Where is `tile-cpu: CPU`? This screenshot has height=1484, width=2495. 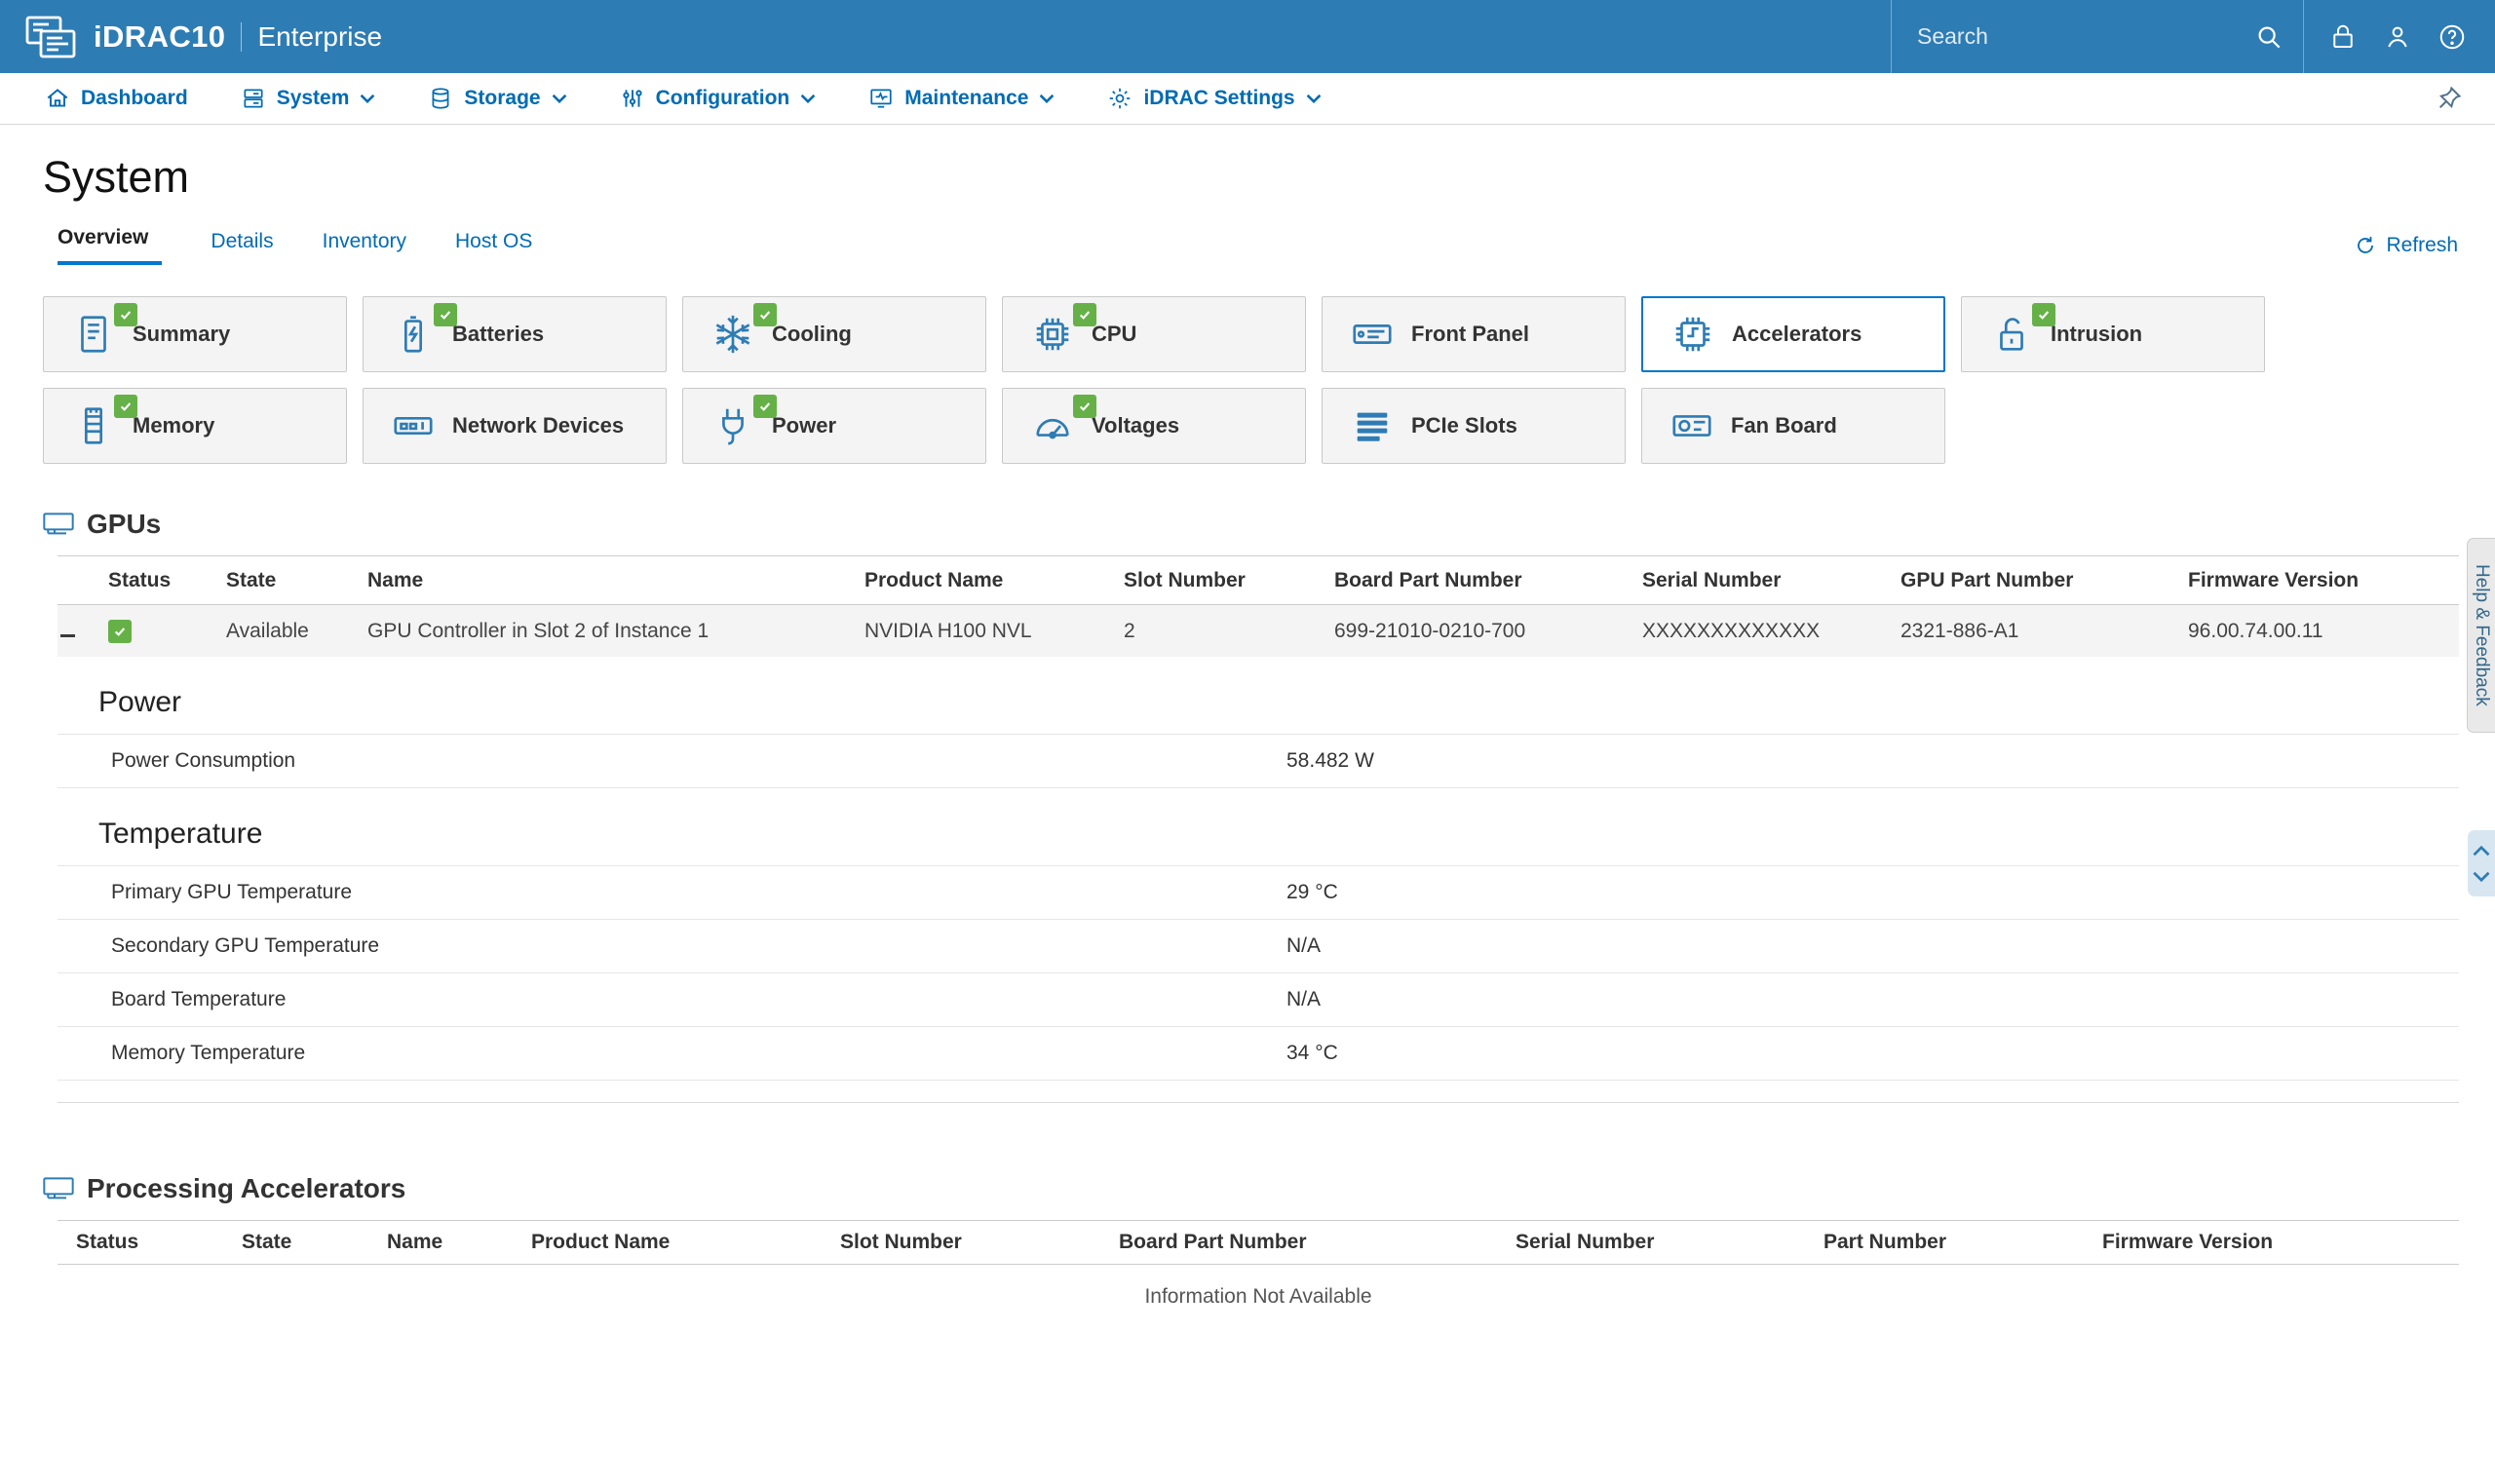 tile-cpu: CPU is located at coordinates (1154, 334).